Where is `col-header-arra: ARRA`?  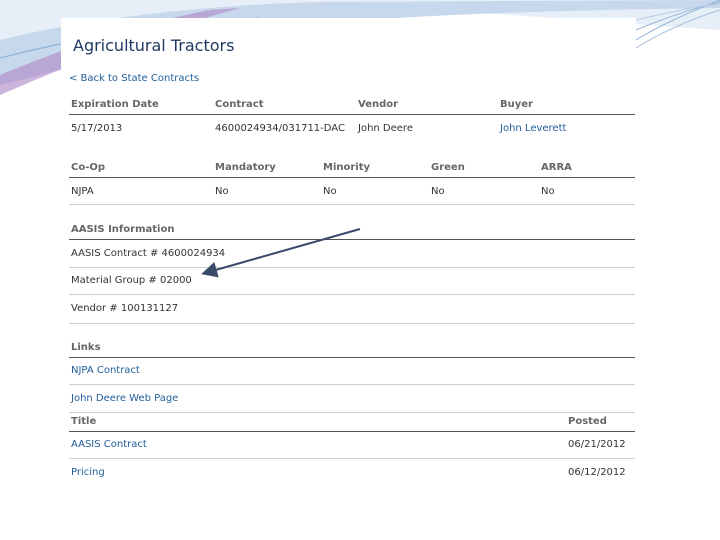
col-header-arra: ARRA is located at coordinates (556, 167).